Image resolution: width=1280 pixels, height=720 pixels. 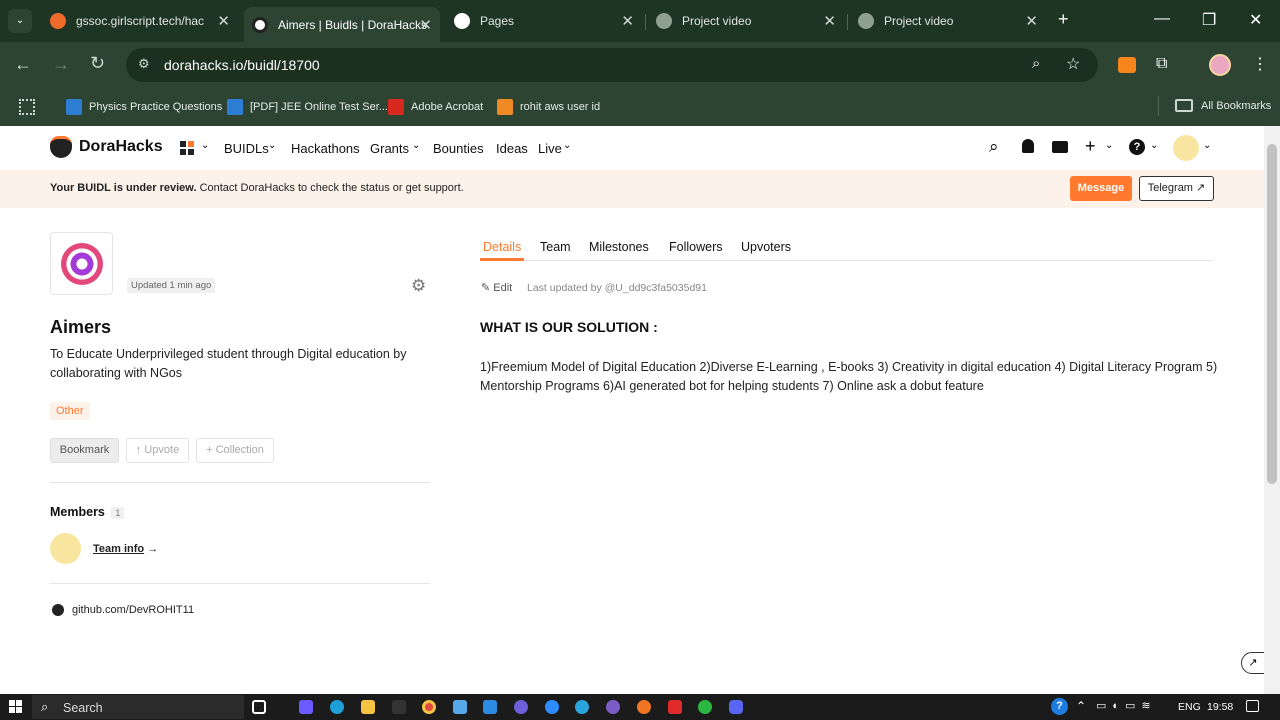 What do you see at coordinates (555, 247) in the screenshot?
I see `tab-team: Team` at bounding box center [555, 247].